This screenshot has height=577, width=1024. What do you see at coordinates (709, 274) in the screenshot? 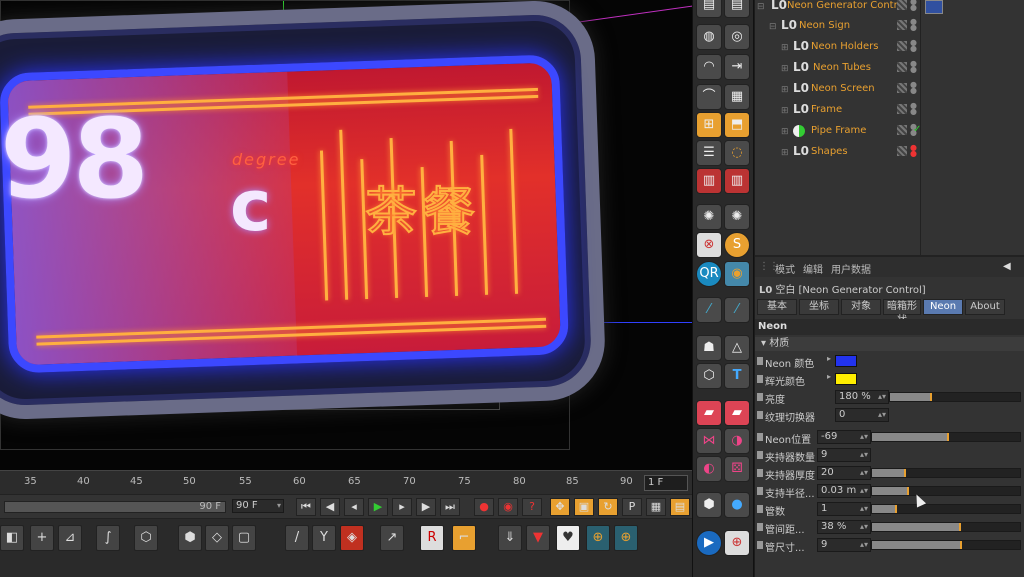
I see `qr-plugin-icon: QR` at bounding box center [709, 274].